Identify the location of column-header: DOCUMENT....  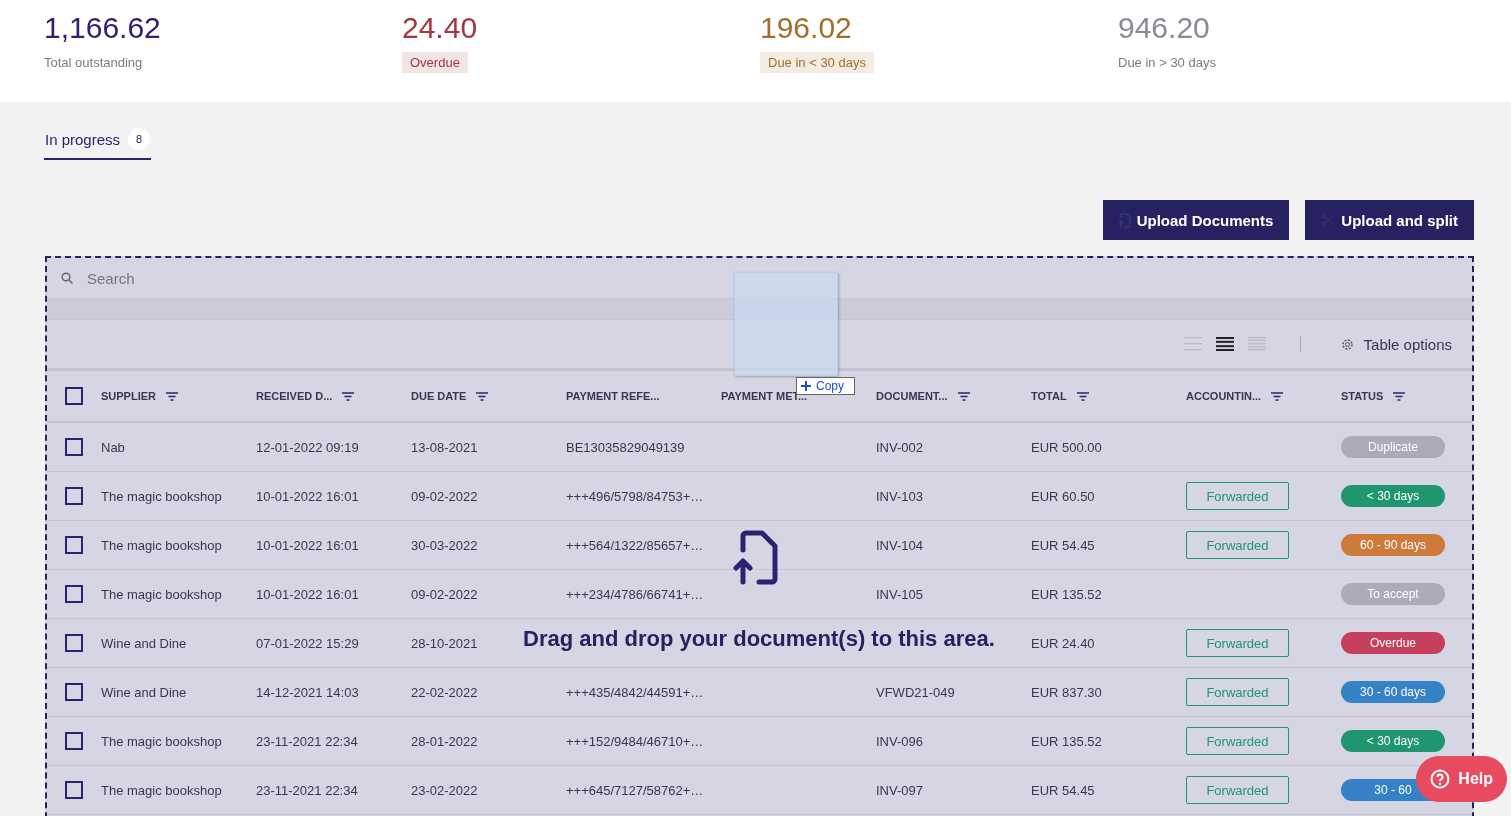
(912, 396).